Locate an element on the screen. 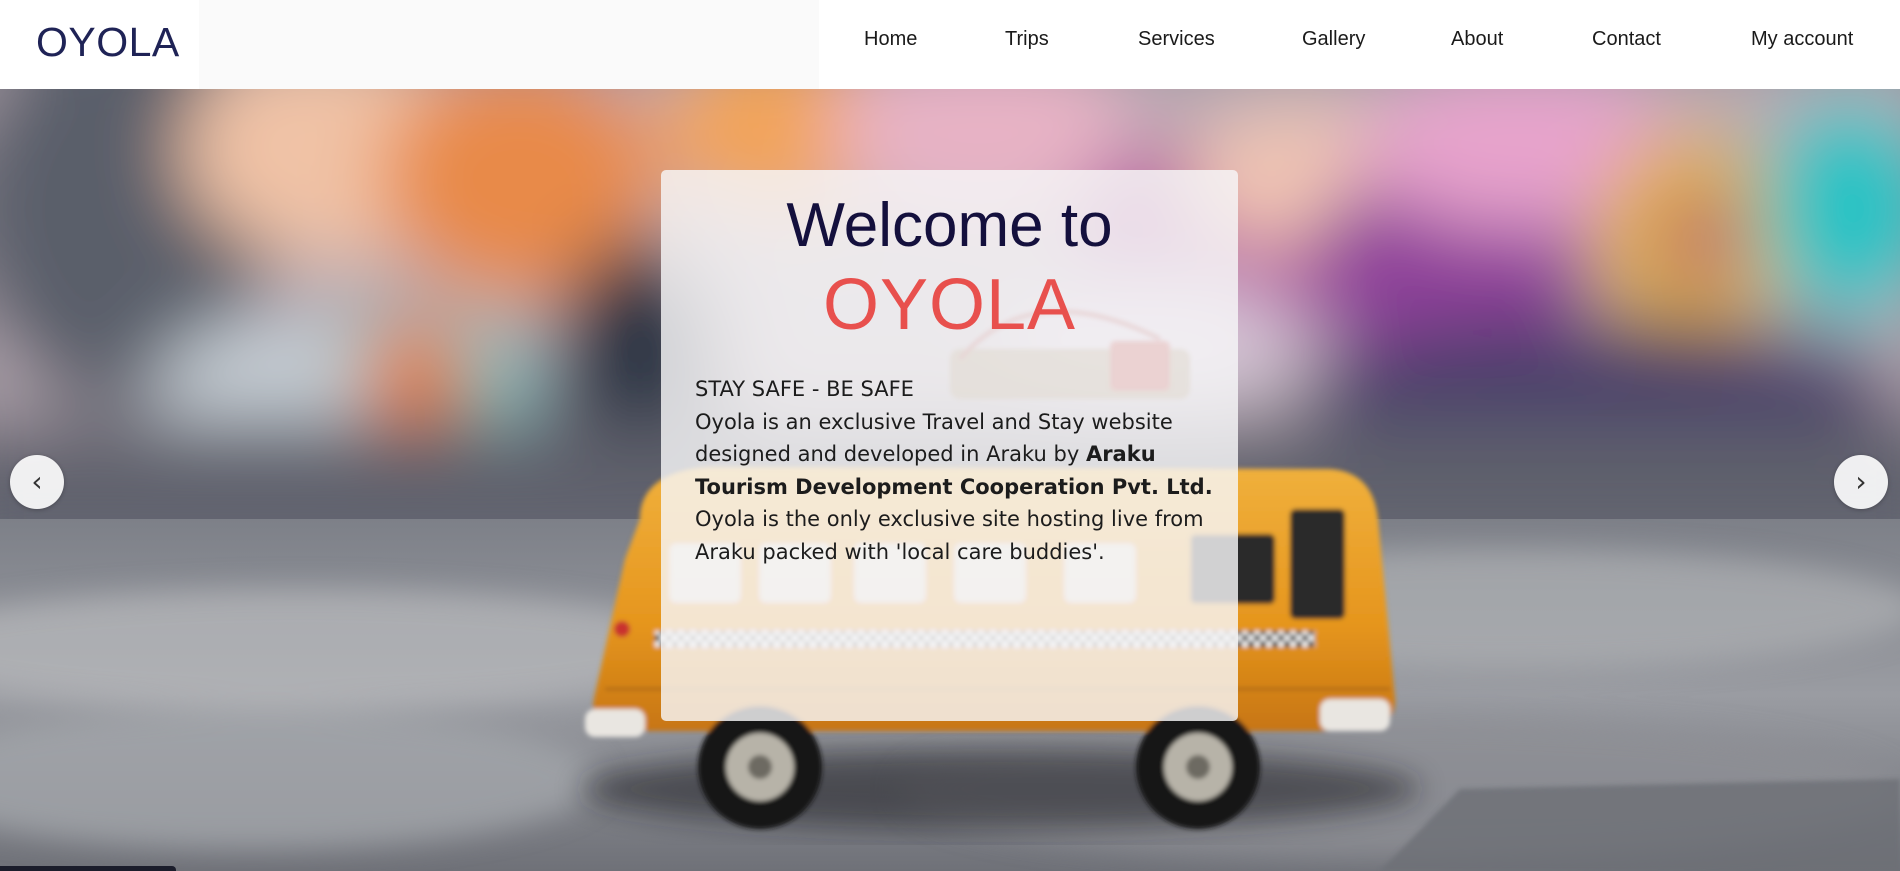 The height and width of the screenshot is (871, 1900). nav-trips: Trips is located at coordinates (1027, 39).